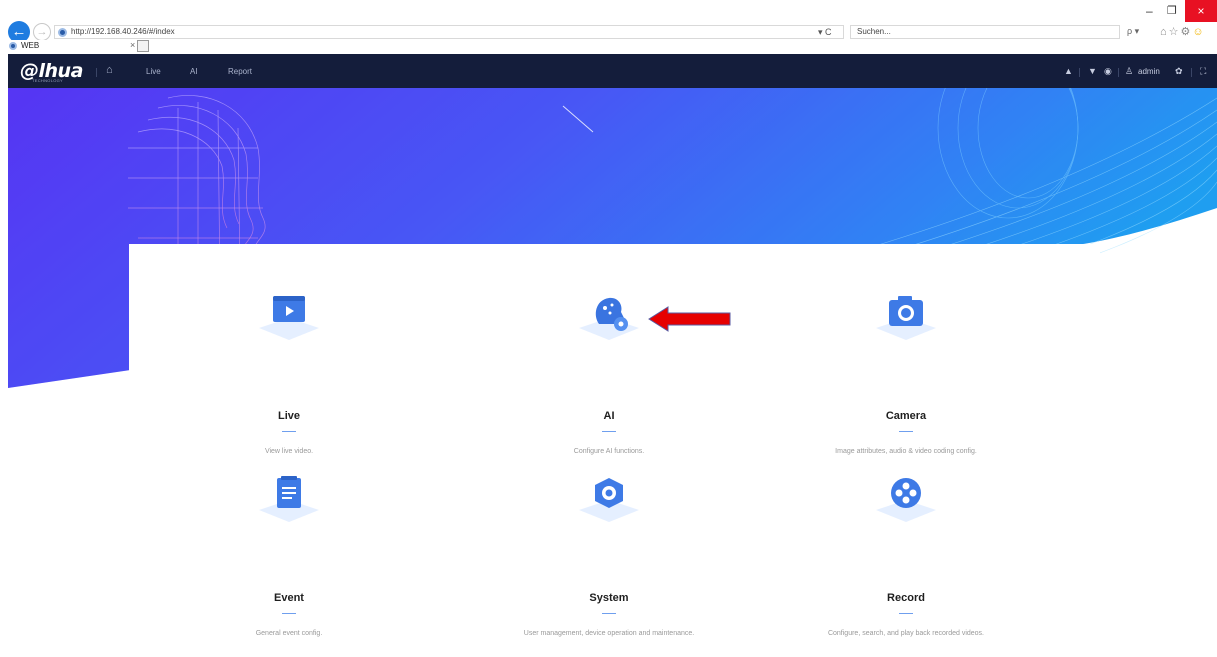  What do you see at coordinates (62, 32) in the screenshot?
I see `site-favicon-icon` at bounding box center [62, 32].